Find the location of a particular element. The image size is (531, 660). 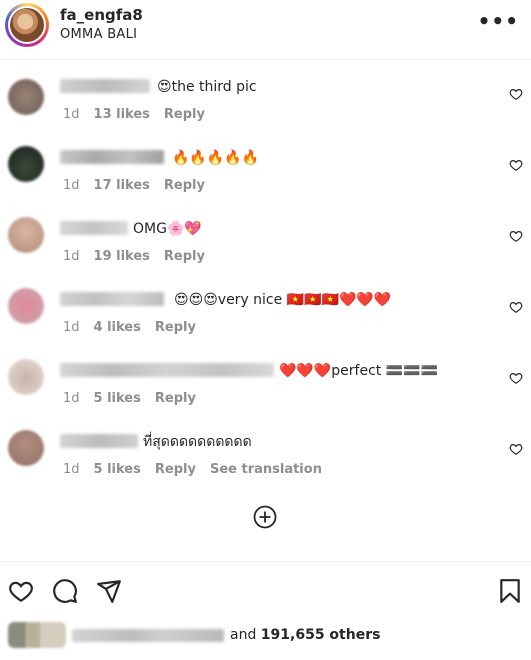

comment-text: 😍😍😍very nice 🇻🇳🇻🇳🇻🇳❤️❤️❤️ is located at coordinates (283, 300).